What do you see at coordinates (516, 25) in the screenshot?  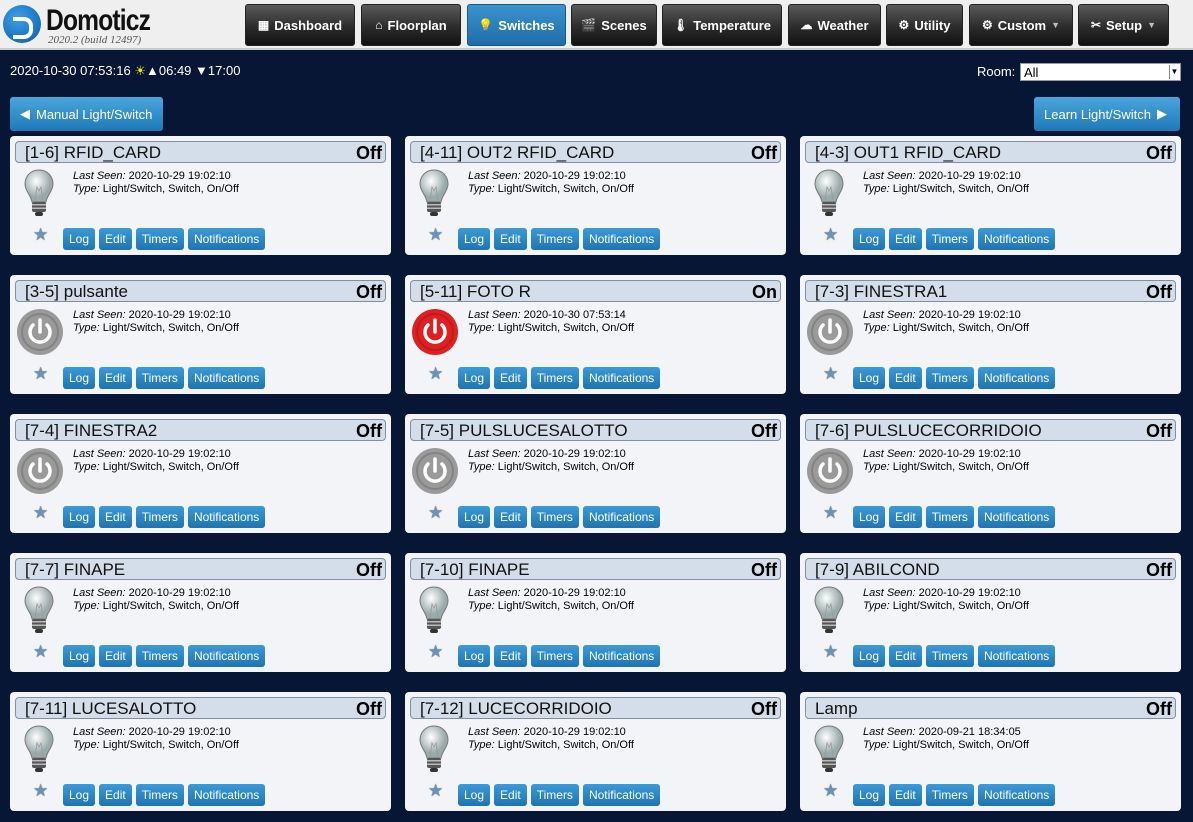 I see `nav-switches: 💡 Switches` at bounding box center [516, 25].